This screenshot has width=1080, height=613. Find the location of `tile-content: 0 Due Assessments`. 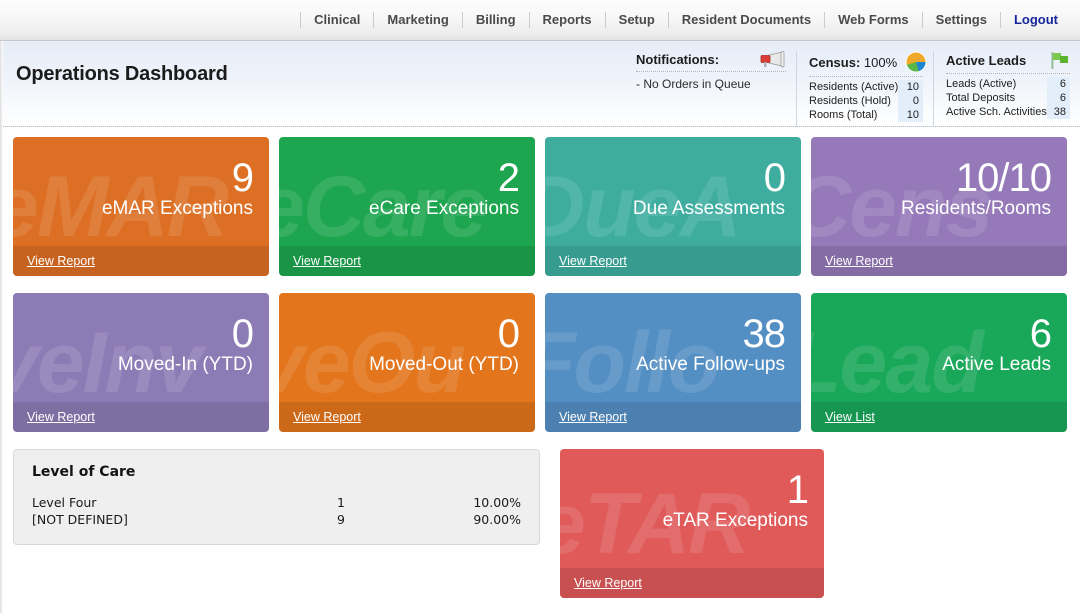

tile-content: 0 Due Assessments is located at coordinates (673, 188).